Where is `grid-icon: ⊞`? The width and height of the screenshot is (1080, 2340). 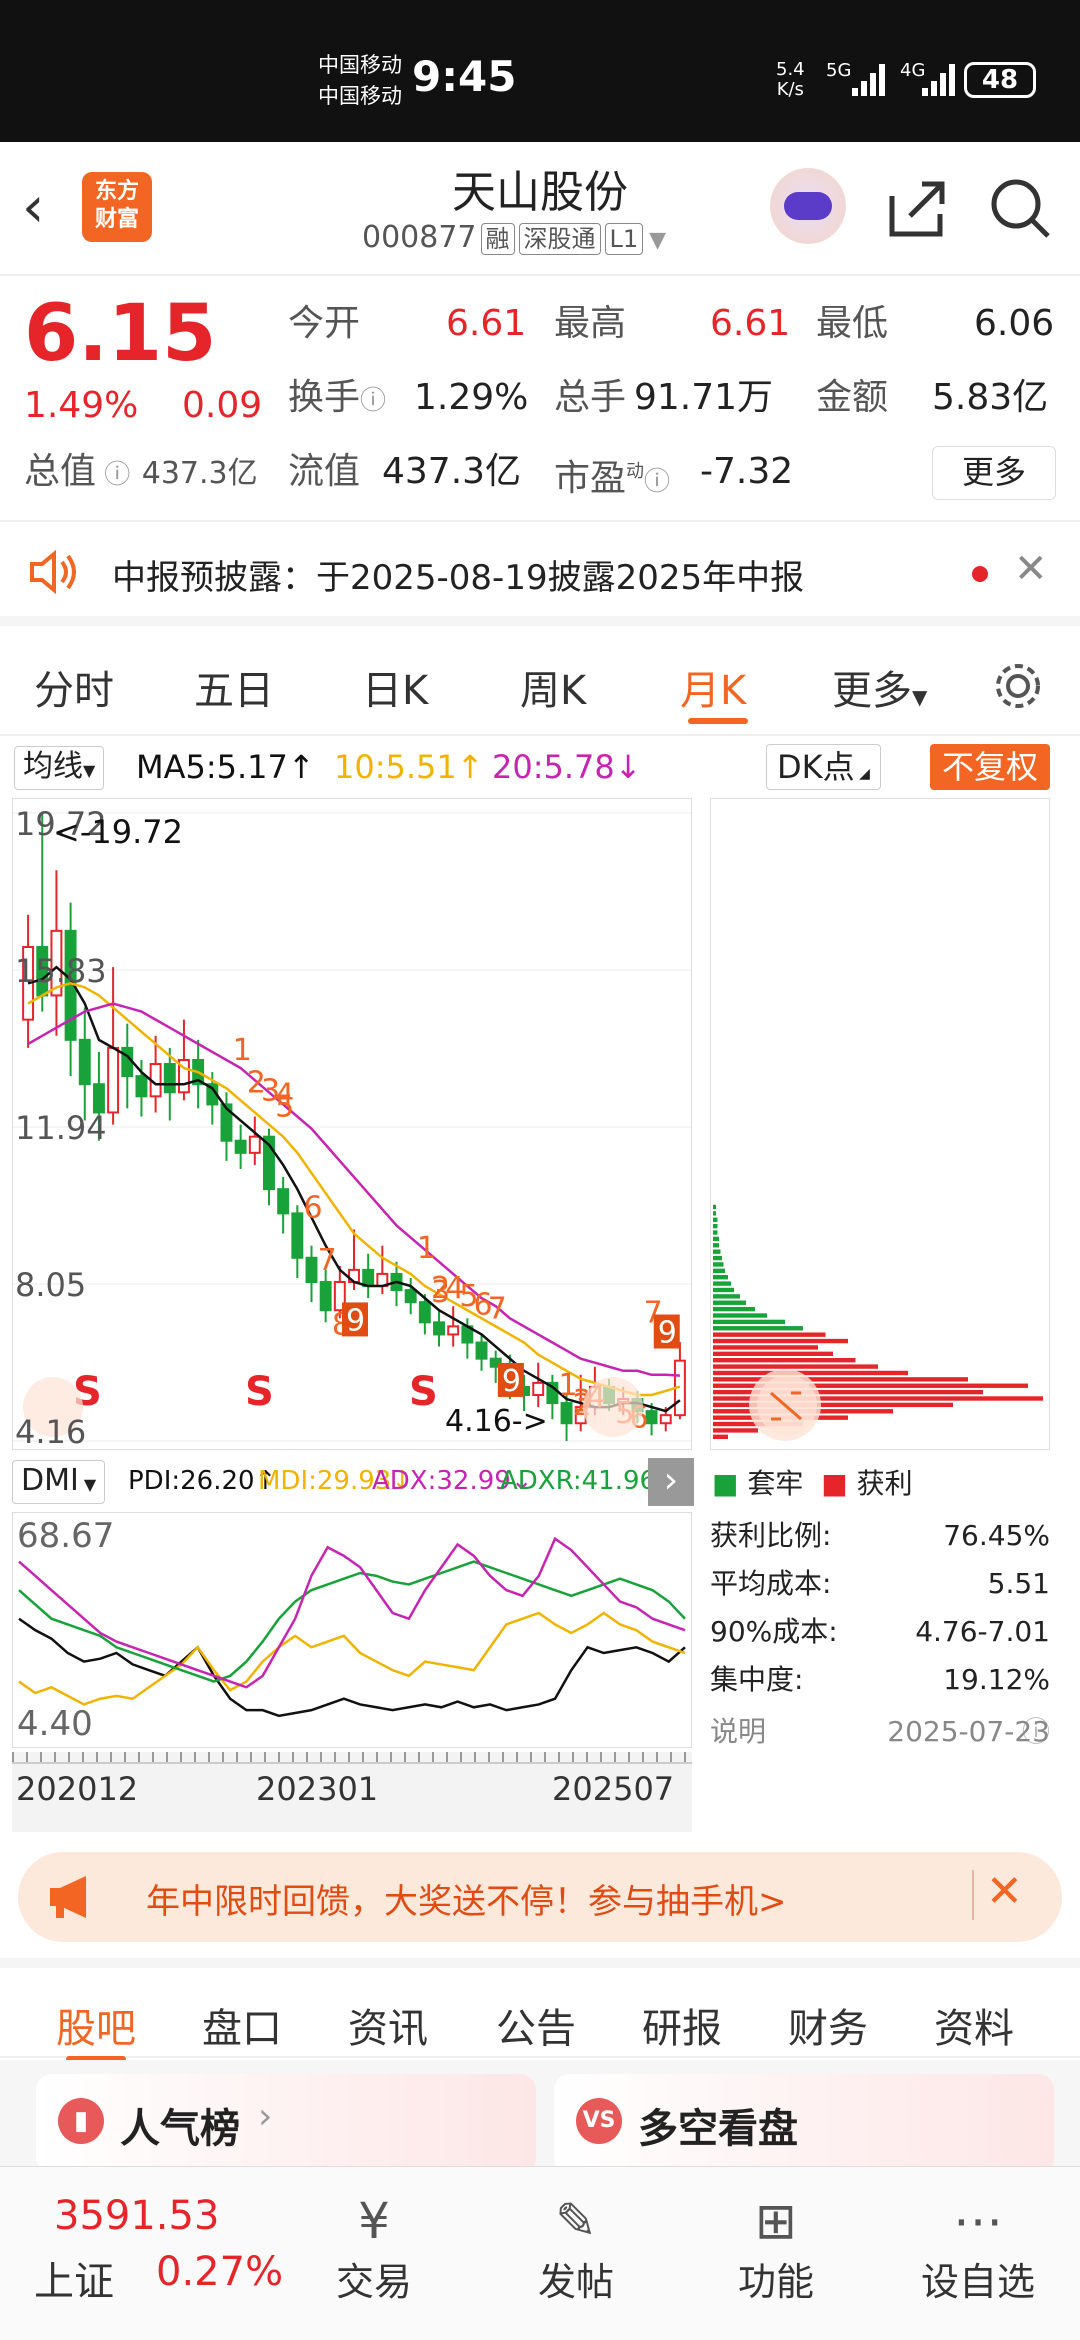 grid-icon: ⊞ is located at coordinates (776, 2221).